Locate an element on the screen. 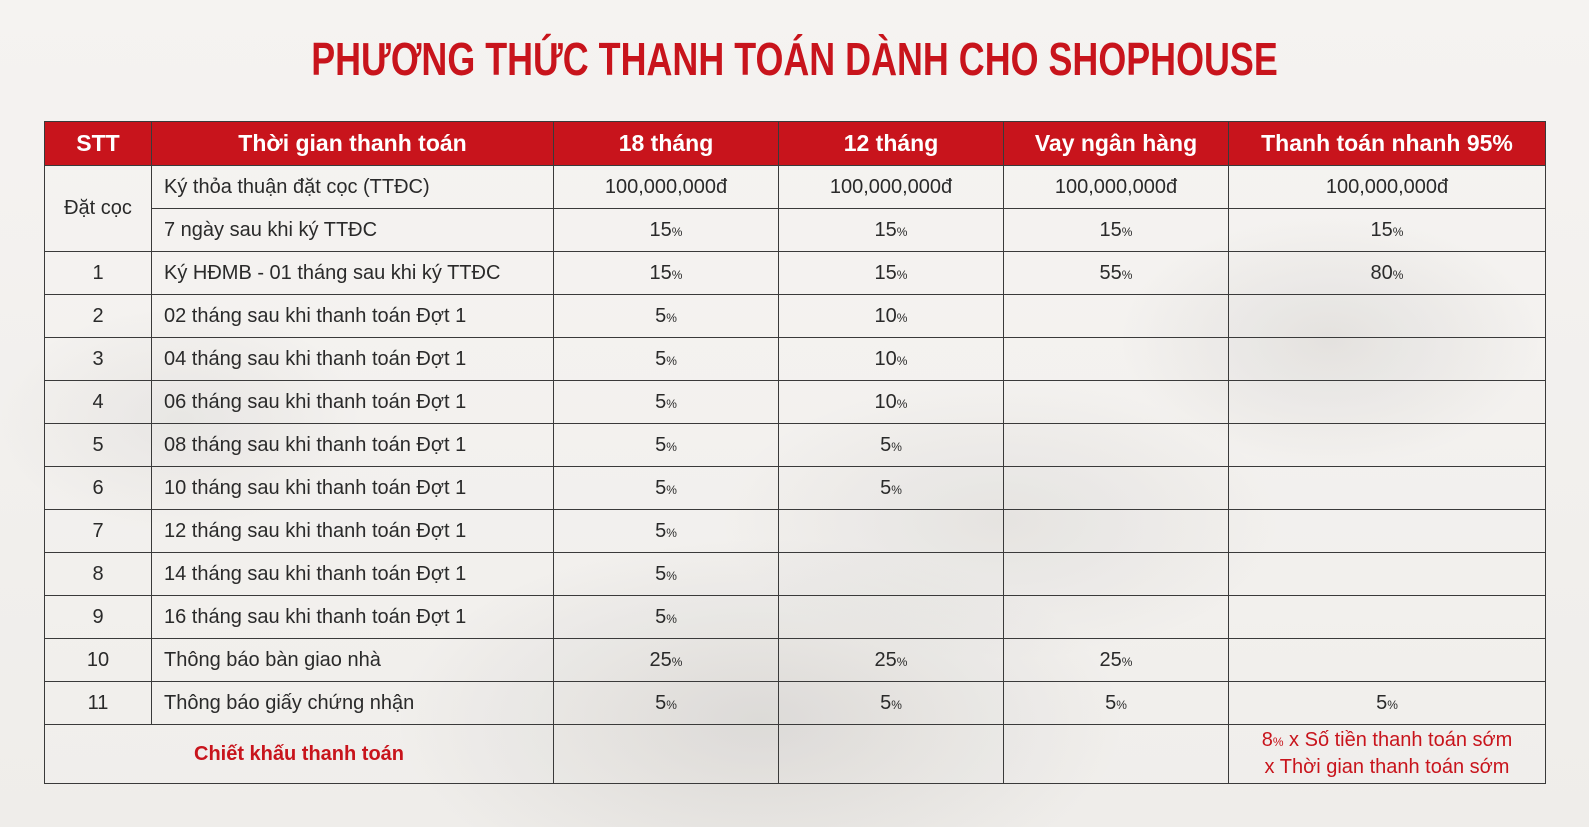  discount-label: Chiết khấu thanh toán is located at coordinates (299, 754).